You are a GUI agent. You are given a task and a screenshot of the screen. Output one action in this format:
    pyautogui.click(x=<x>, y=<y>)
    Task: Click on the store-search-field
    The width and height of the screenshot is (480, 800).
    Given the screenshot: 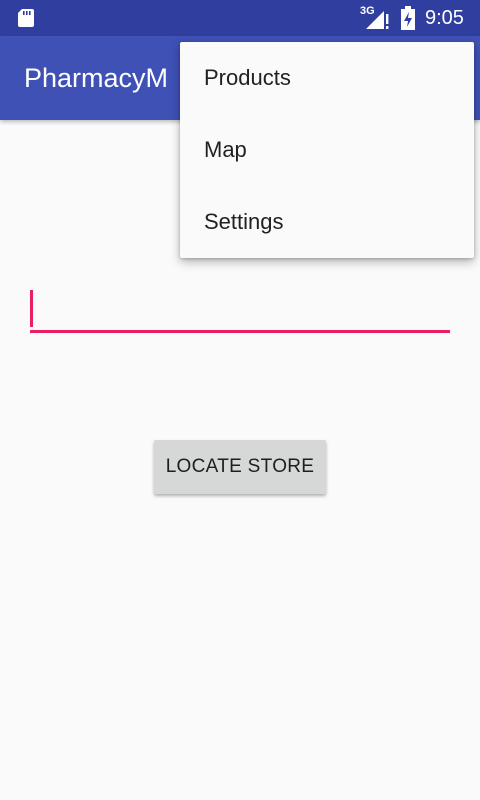 What is the action you would take?
    pyautogui.click(x=240, y=312)
    